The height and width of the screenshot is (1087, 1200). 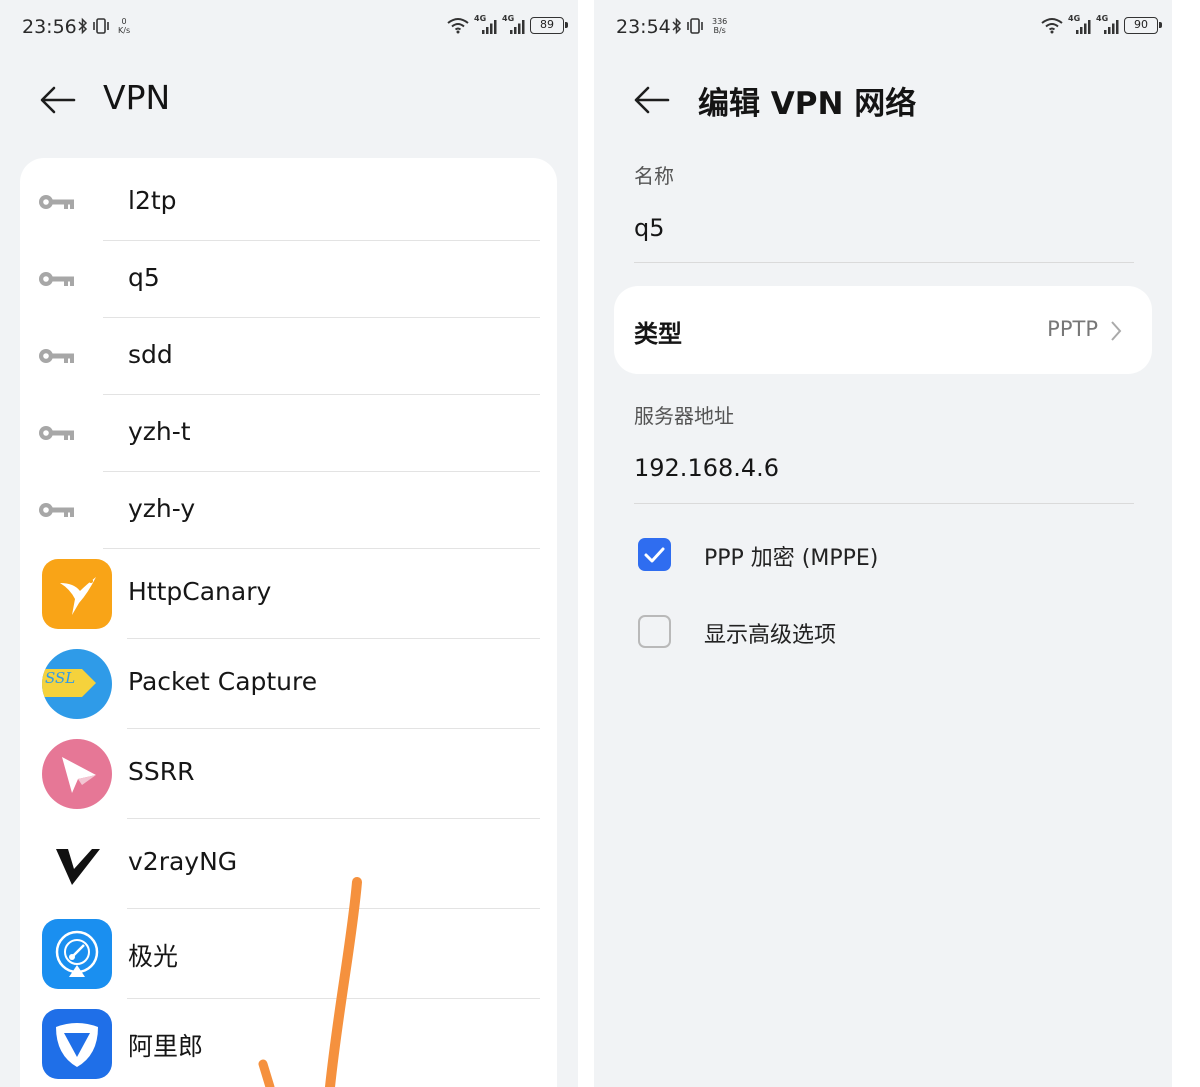 I want to click on checkmark-icon, so click(x=654, y=555).